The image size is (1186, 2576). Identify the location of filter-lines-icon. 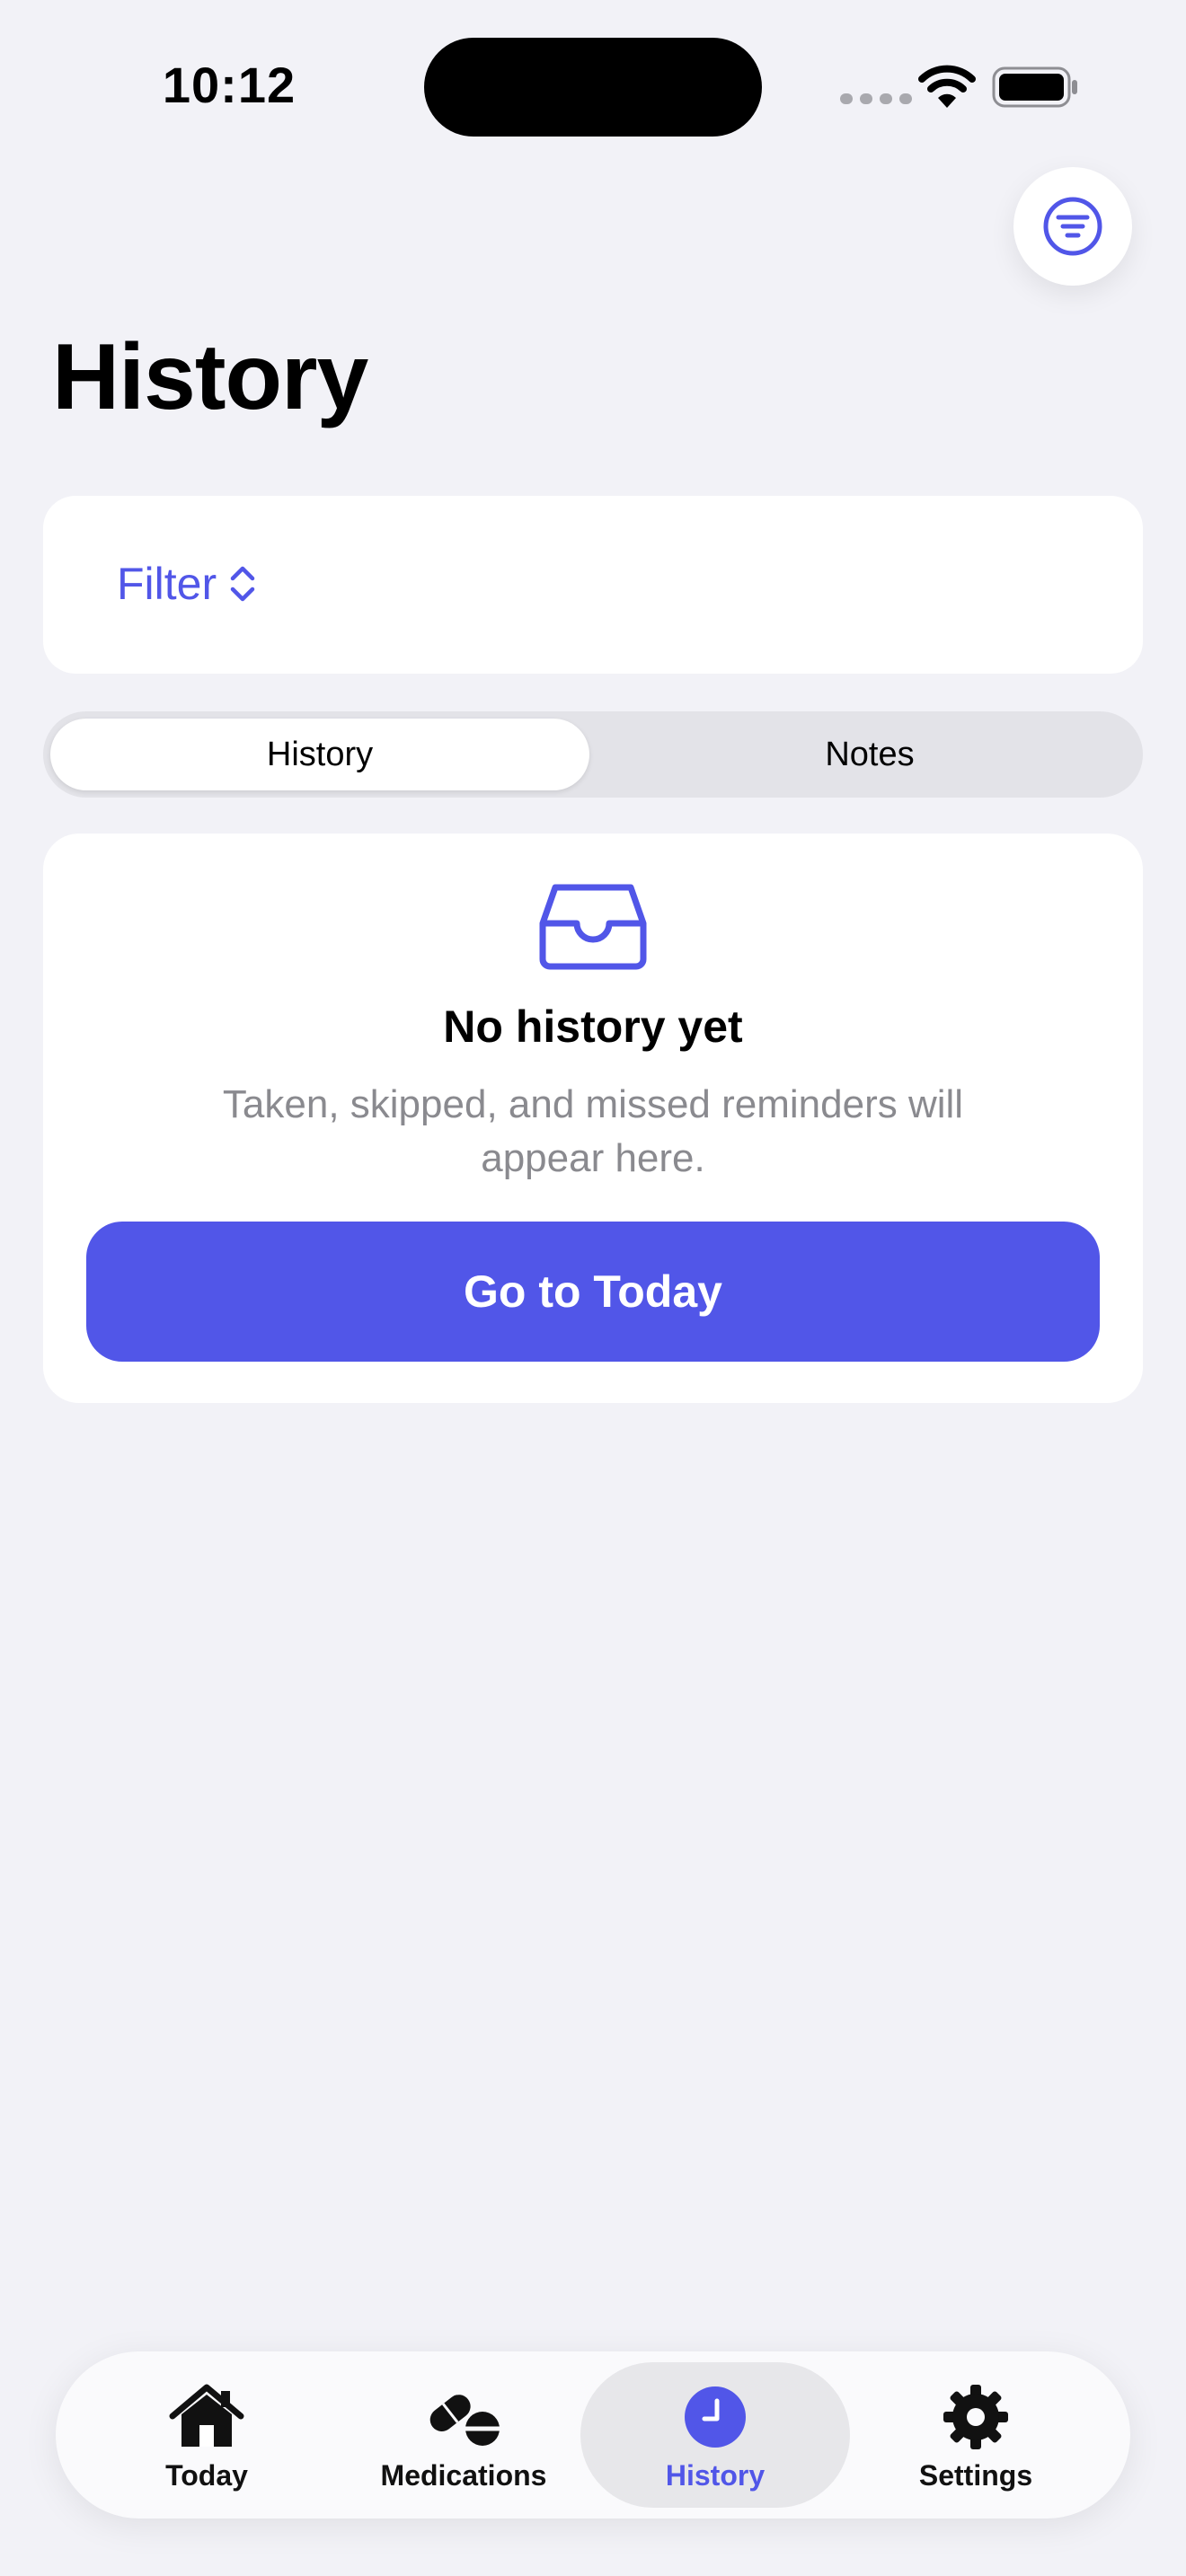
(1072, 226).